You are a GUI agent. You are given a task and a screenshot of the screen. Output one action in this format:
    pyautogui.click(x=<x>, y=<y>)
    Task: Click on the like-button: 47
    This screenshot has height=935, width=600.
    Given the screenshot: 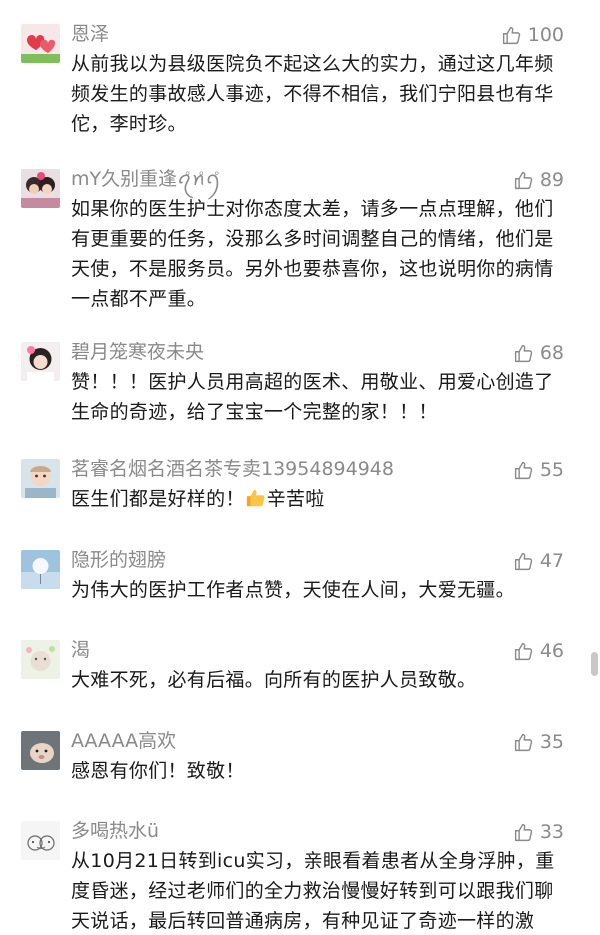 What is the action you would take?
    pyautogui.click(x=538, y=561)
    